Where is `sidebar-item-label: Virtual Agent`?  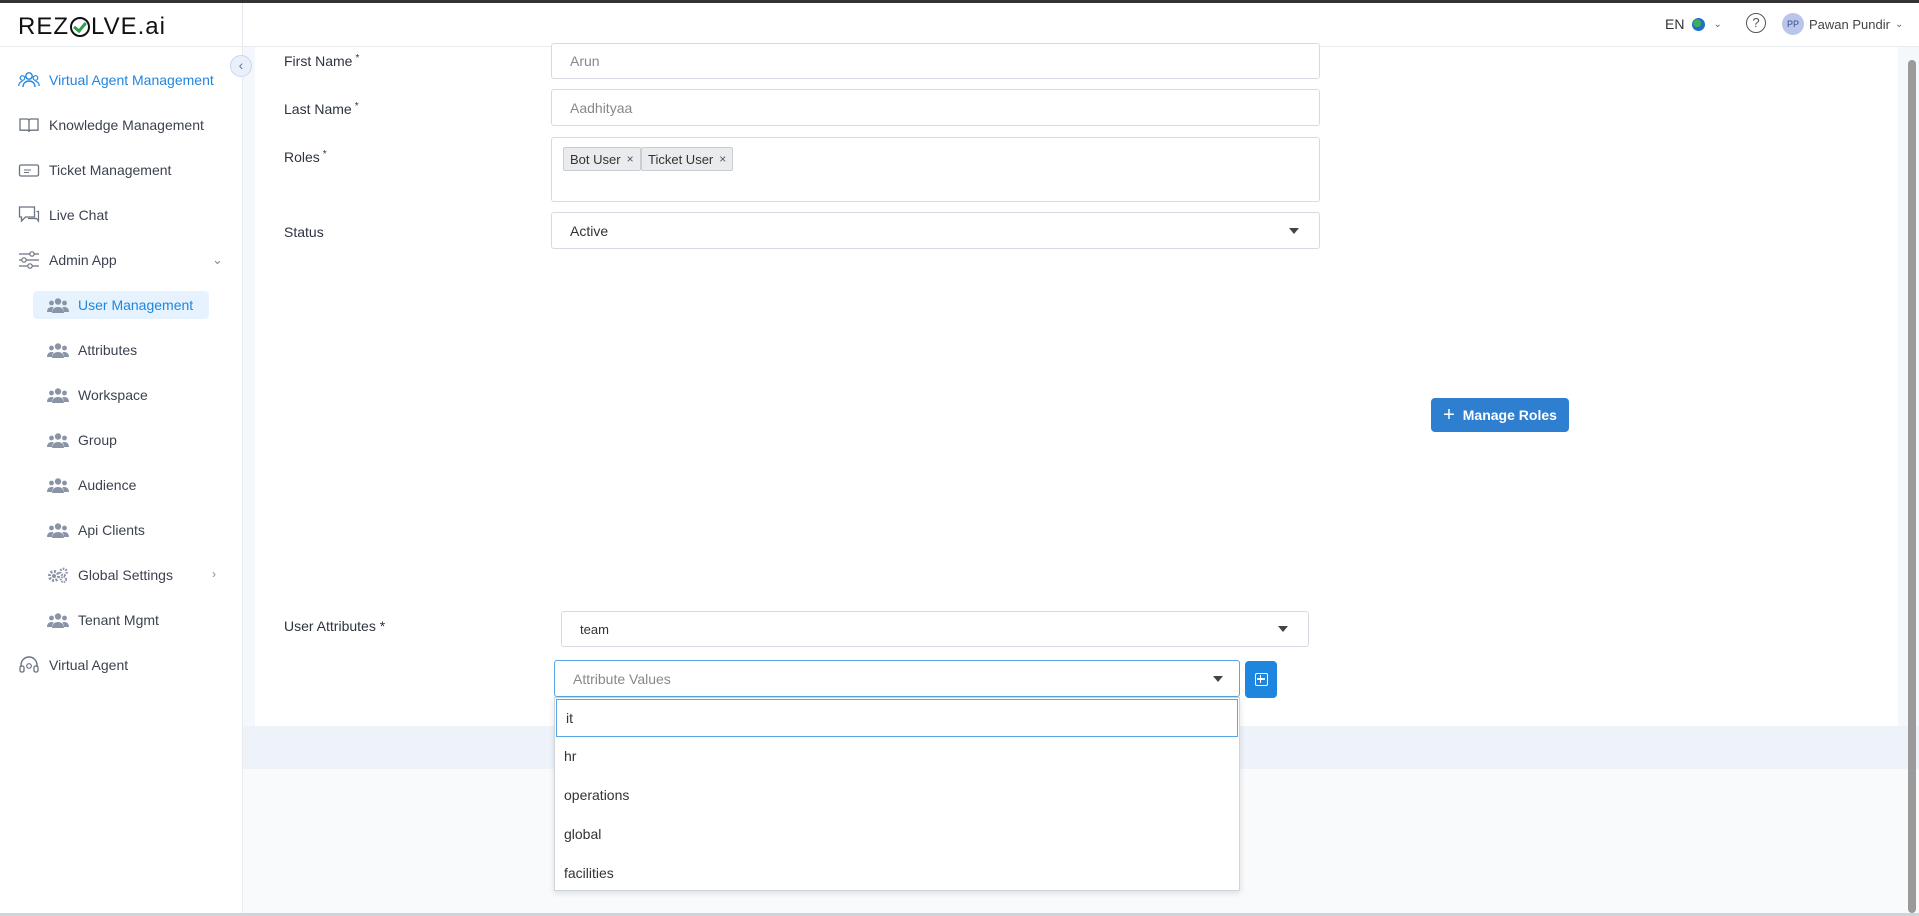
sidebar-item-label: Virtual Agent is located at coordinates (89, 665).